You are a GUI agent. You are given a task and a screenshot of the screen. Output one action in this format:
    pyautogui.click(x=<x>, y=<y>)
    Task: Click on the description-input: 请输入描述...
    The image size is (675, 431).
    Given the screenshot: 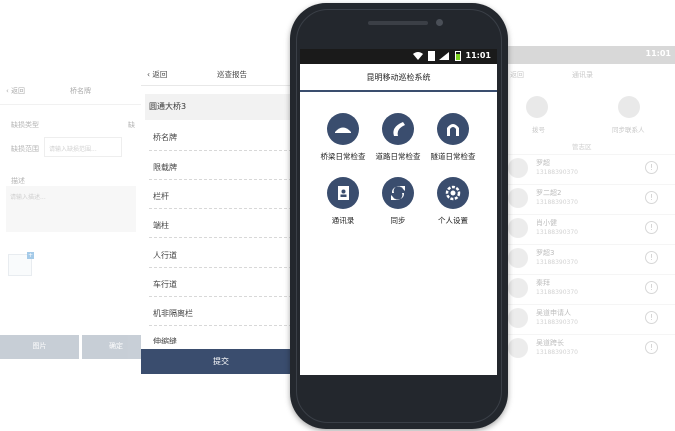 What is the action you would take?
    pyautogui.click(x=71, y=209)
    